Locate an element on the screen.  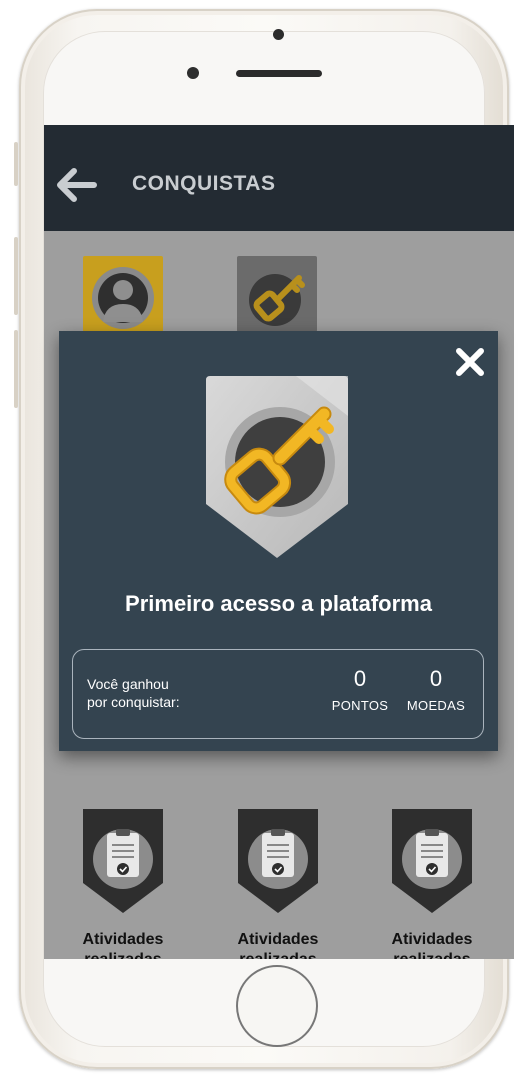
achievement-profile-tile is located at coordinates (123, 294).